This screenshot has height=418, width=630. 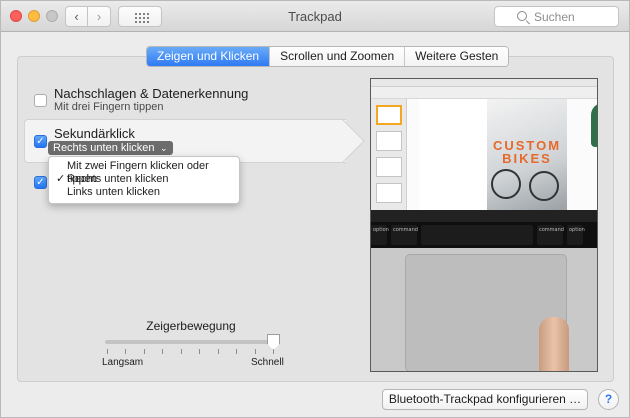 What do you see at coordinates (151, 93) in the screenshot?
I see `lookup-title: Nachschlagen & Datenerkennung` at bounding box center [151, 93].